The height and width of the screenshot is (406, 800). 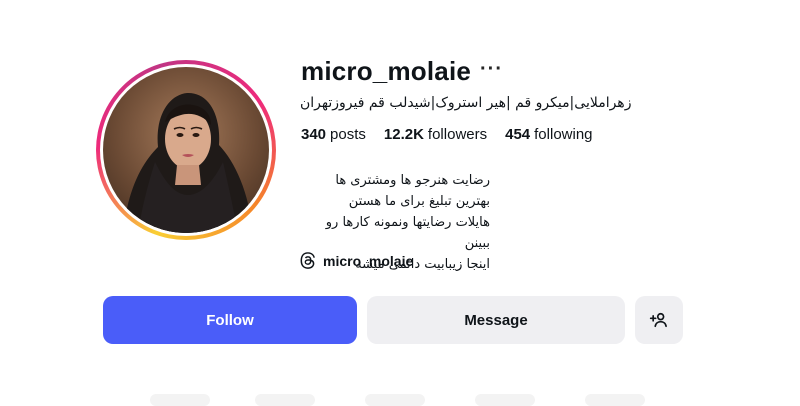 I want to click on profile-stats: 340 posts 12.2K followers 454 following, so click(x=447, y=134).